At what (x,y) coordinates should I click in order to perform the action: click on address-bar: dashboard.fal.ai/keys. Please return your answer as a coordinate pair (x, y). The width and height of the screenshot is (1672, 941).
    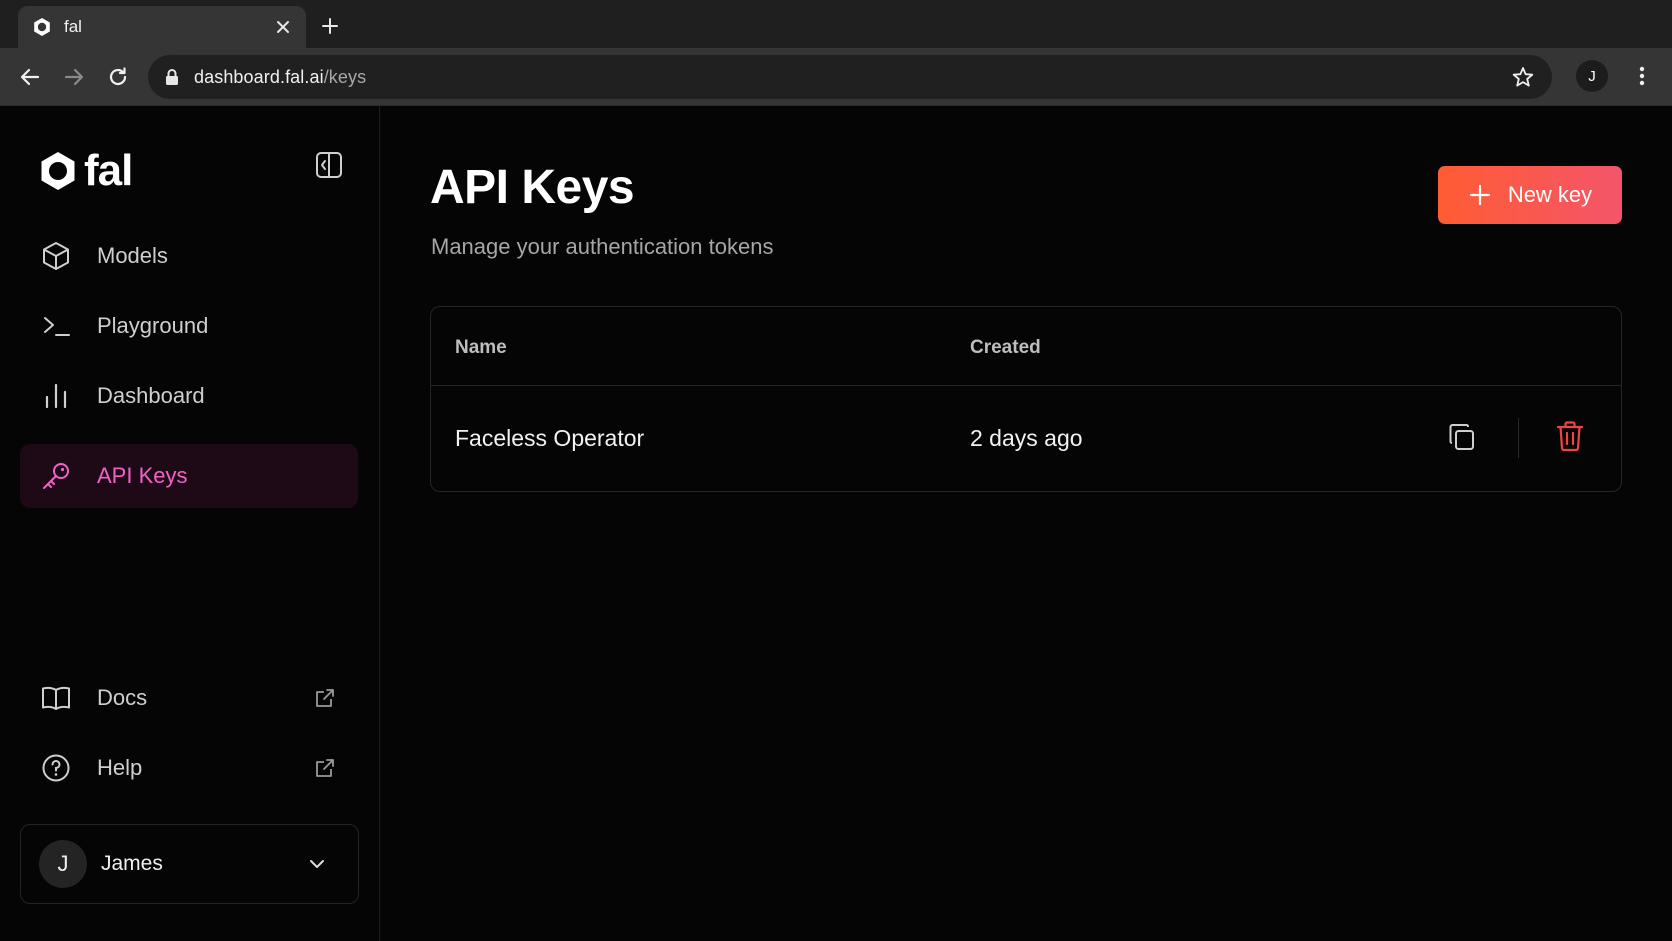
    Looking at the image, I should click on (850, 77).